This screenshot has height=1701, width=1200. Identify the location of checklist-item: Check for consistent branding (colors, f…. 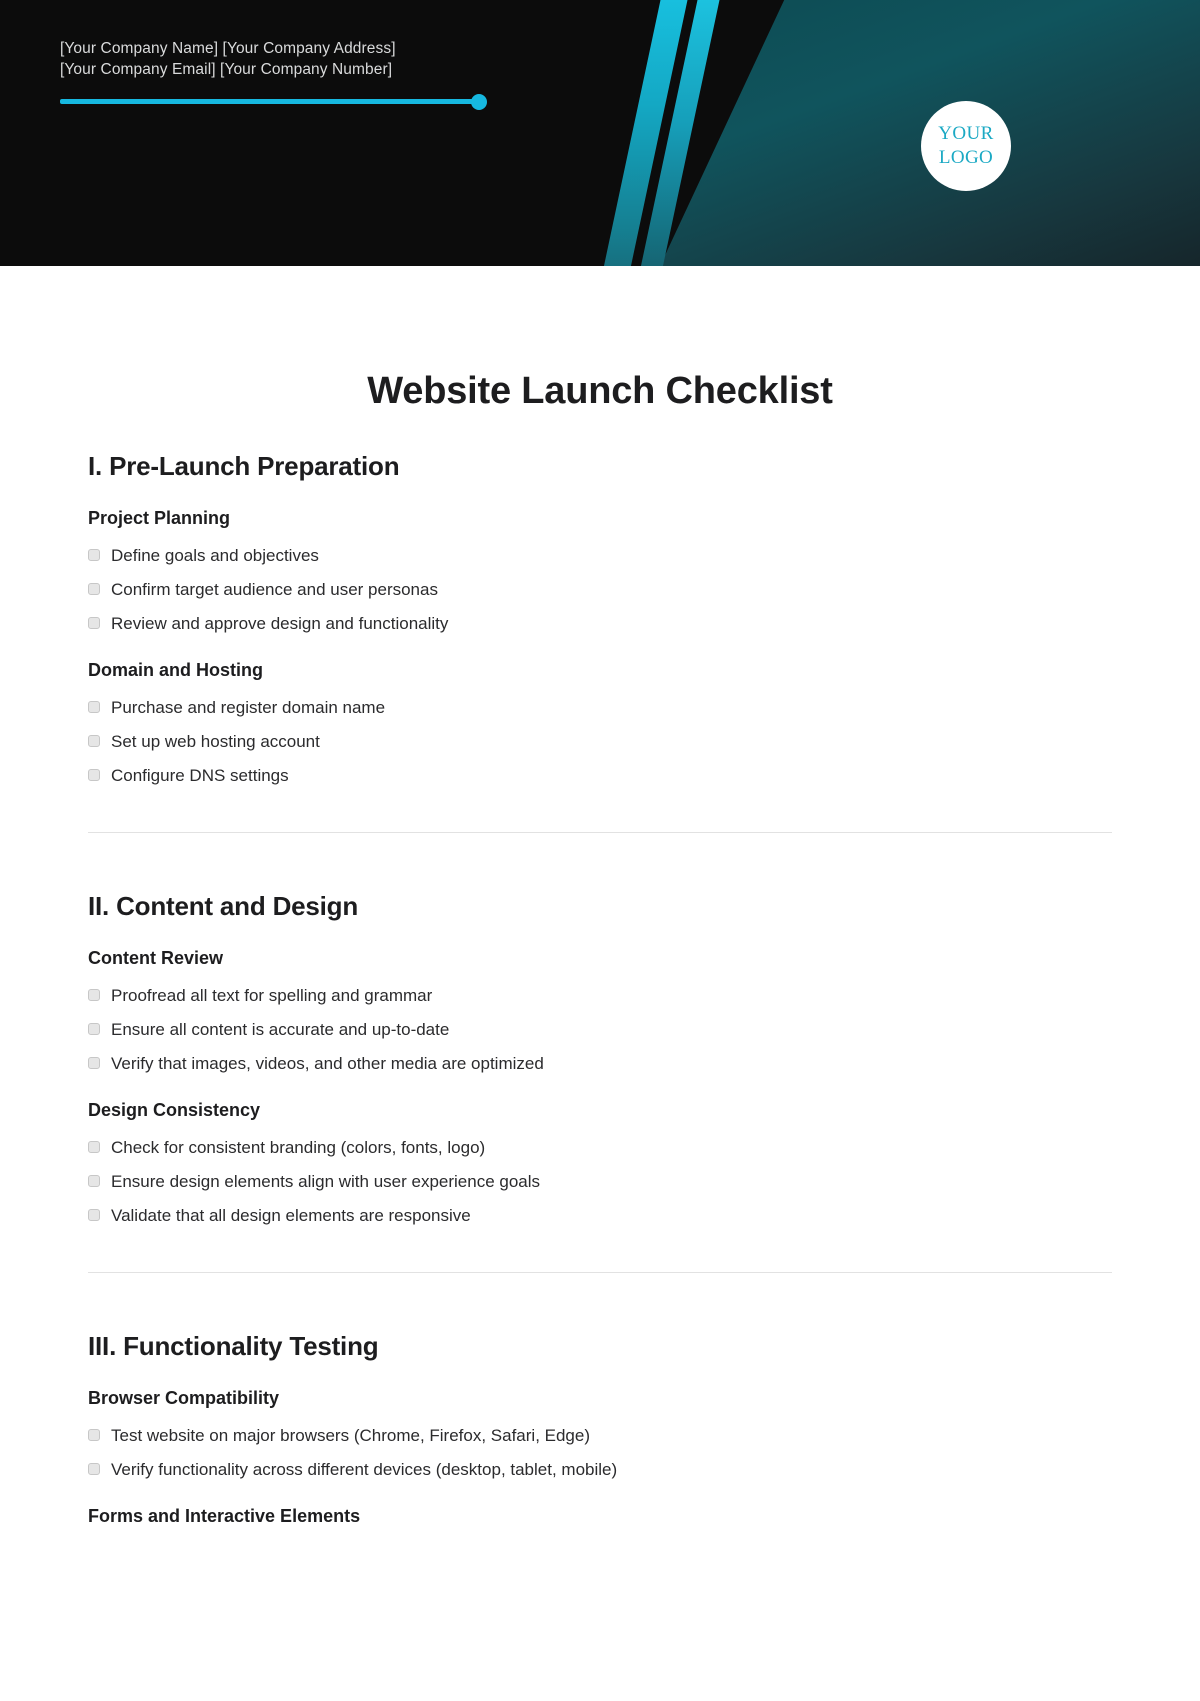
(600, 1147).